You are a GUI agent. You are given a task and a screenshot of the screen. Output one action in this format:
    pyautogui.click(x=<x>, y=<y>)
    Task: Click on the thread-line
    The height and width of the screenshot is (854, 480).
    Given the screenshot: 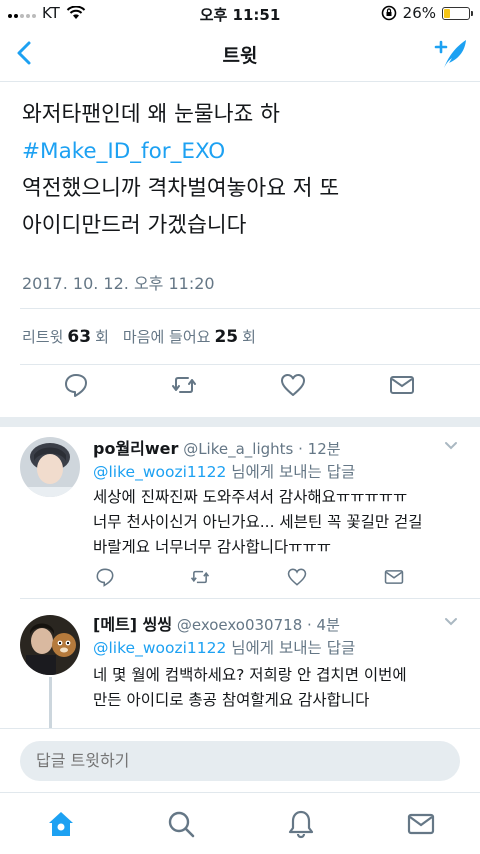 What is the action you would take?
    pyautogui.click(x=50, y=703)
    